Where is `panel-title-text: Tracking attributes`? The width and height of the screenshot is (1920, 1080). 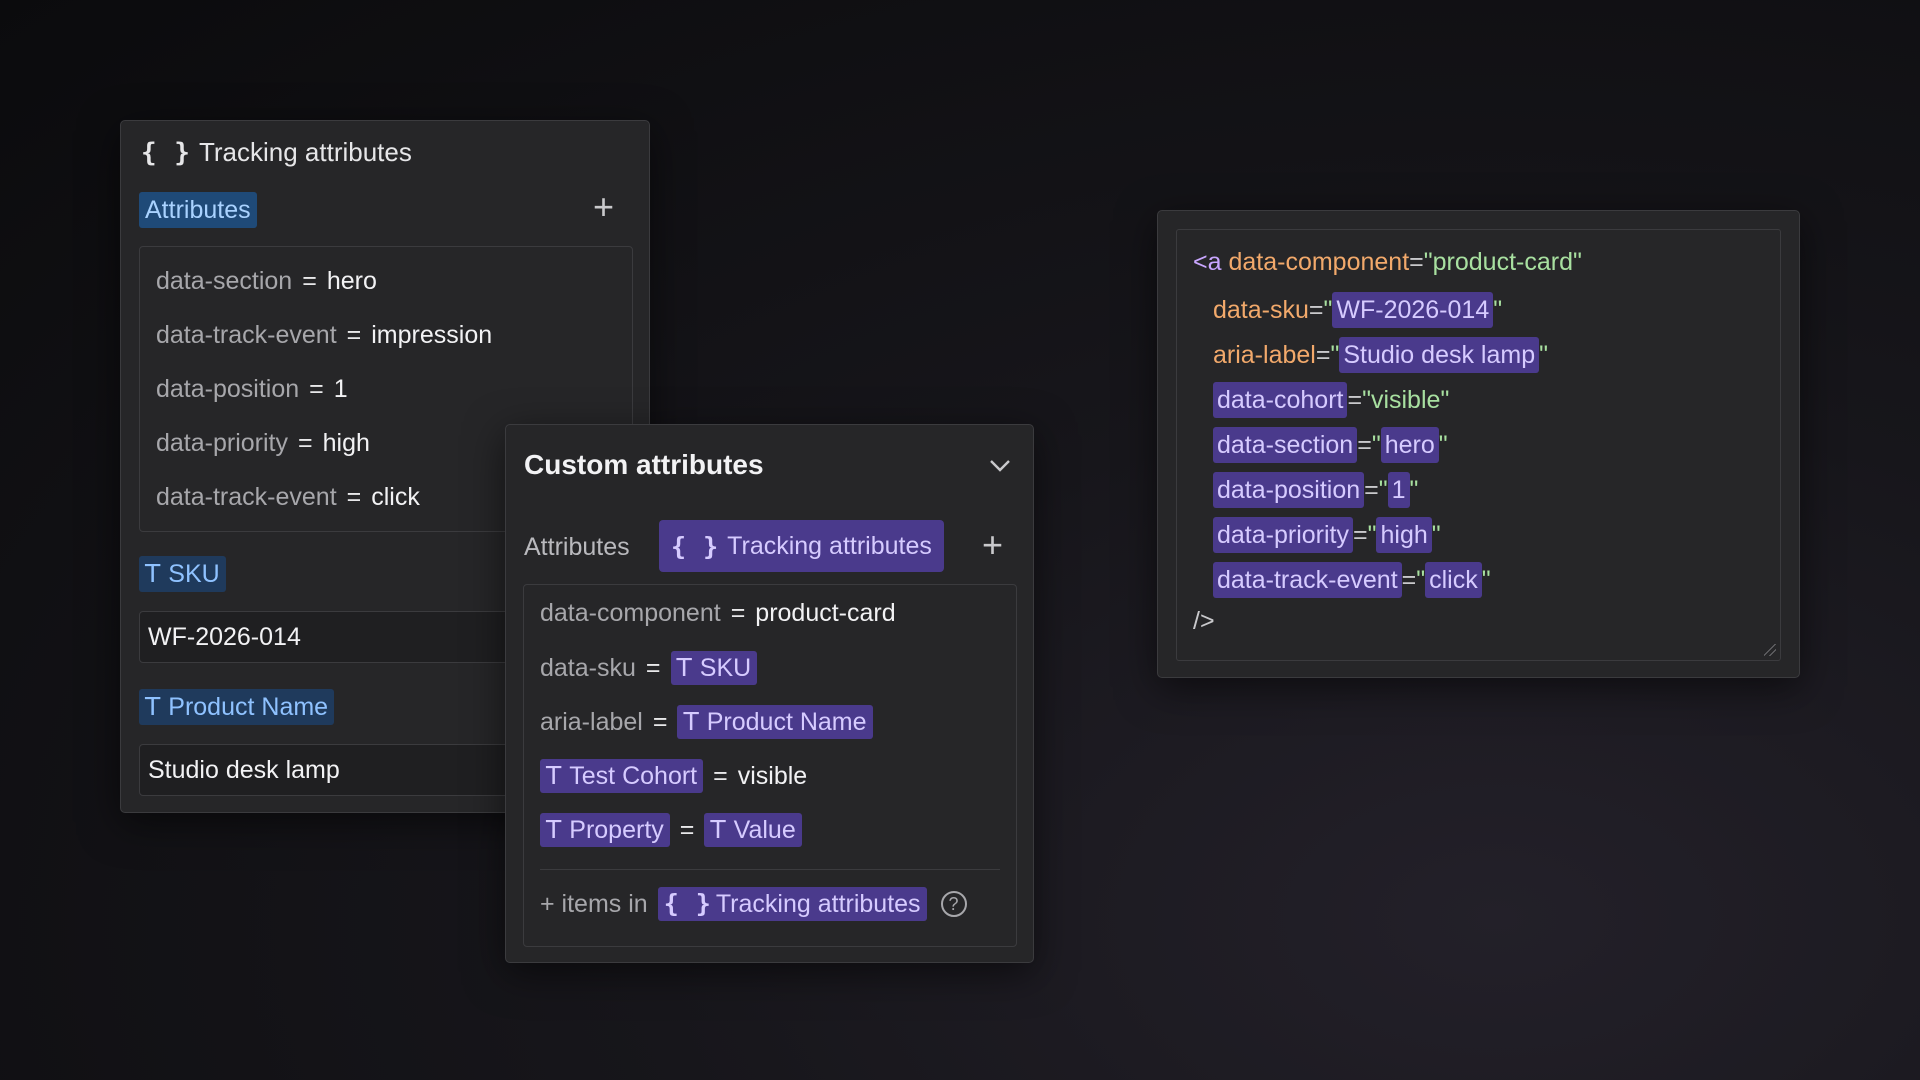
panel-title-text: Tracking attributes is located at coordinates (305, 152).